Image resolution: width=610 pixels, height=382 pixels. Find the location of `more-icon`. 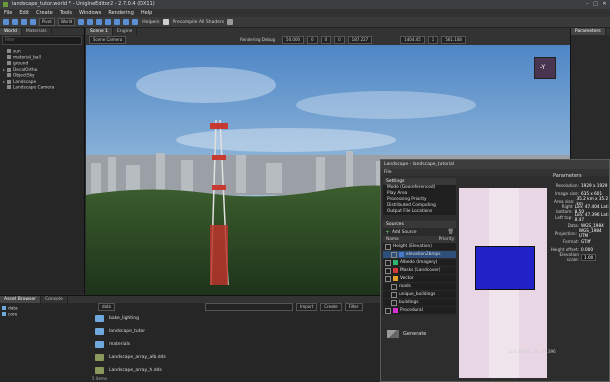

more-icon is located at coordinates (230, 22).